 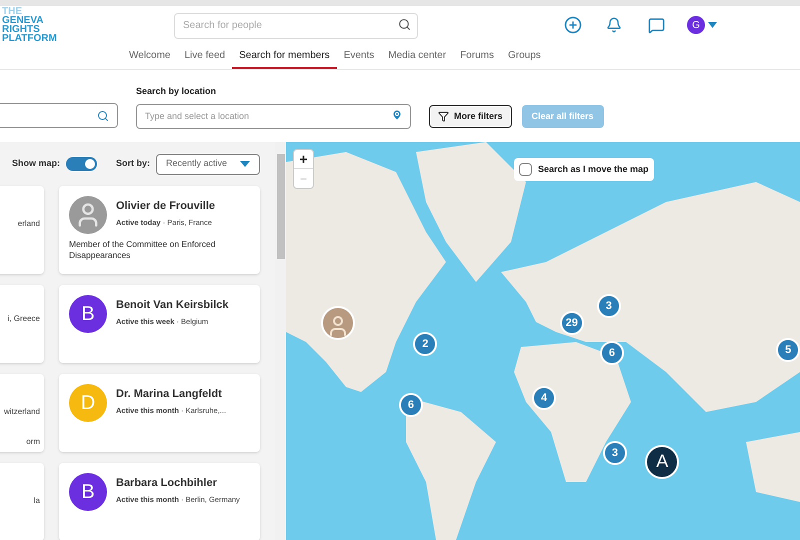 I want to click on member-location: la, so click(x=37, y=501).